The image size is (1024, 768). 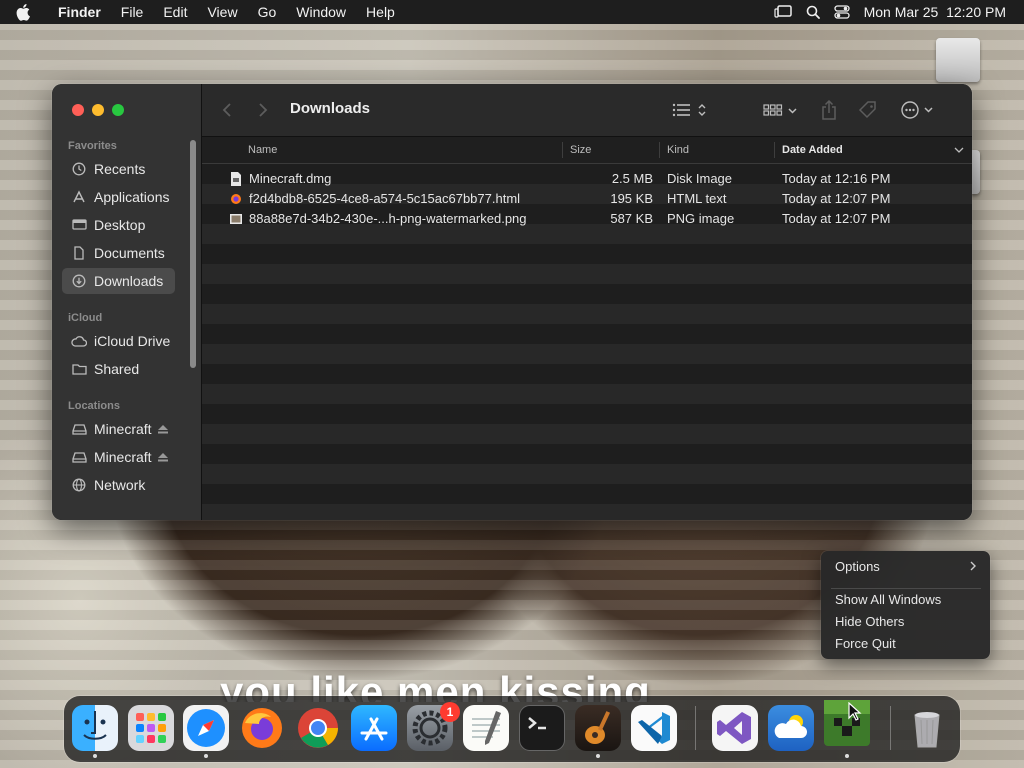 I want to click on globe-icon, so click(x=79, y=485).